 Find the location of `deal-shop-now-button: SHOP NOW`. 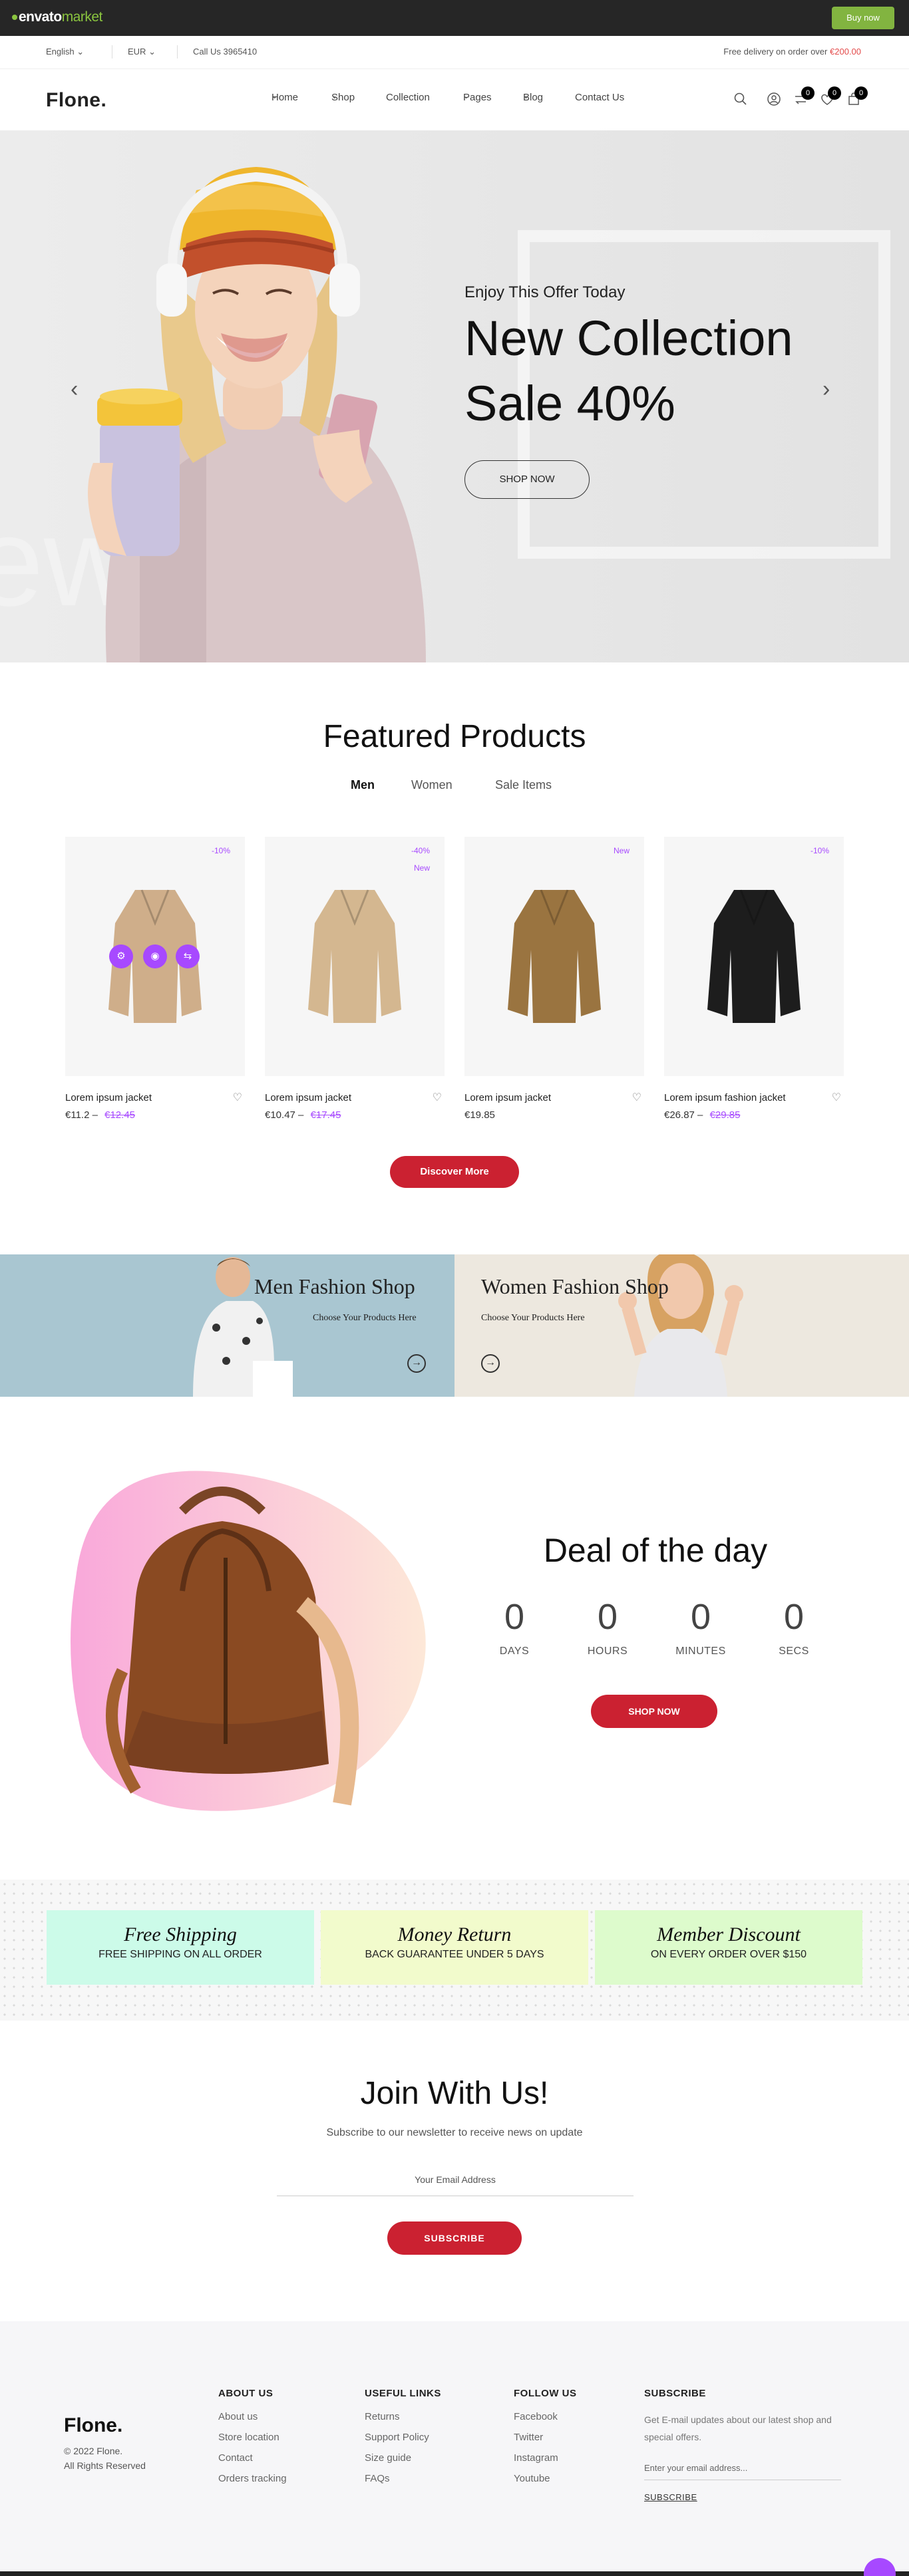

deal-shop-now-button: SHOP NOW is located at coordinates (654, 1711).